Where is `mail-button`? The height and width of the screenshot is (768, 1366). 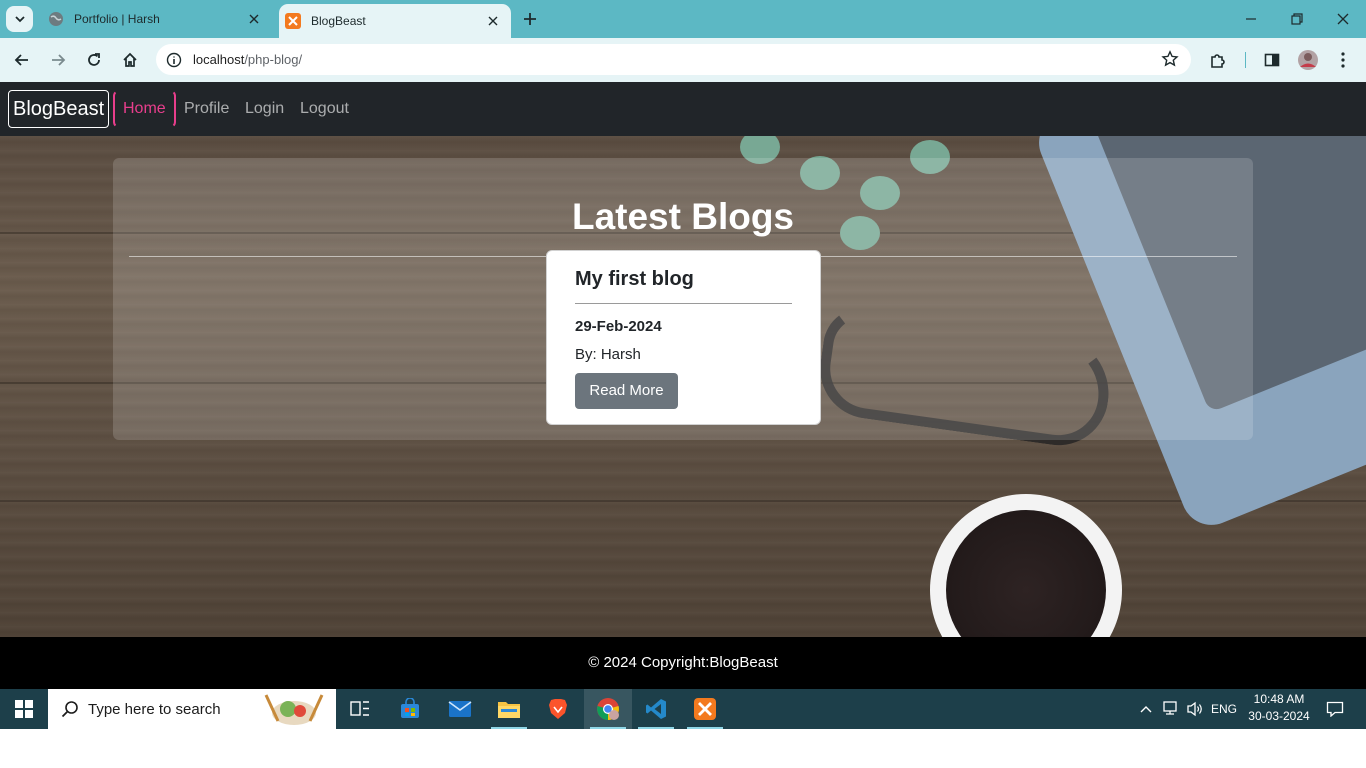
mail-button is located at coordinates (460, 709).